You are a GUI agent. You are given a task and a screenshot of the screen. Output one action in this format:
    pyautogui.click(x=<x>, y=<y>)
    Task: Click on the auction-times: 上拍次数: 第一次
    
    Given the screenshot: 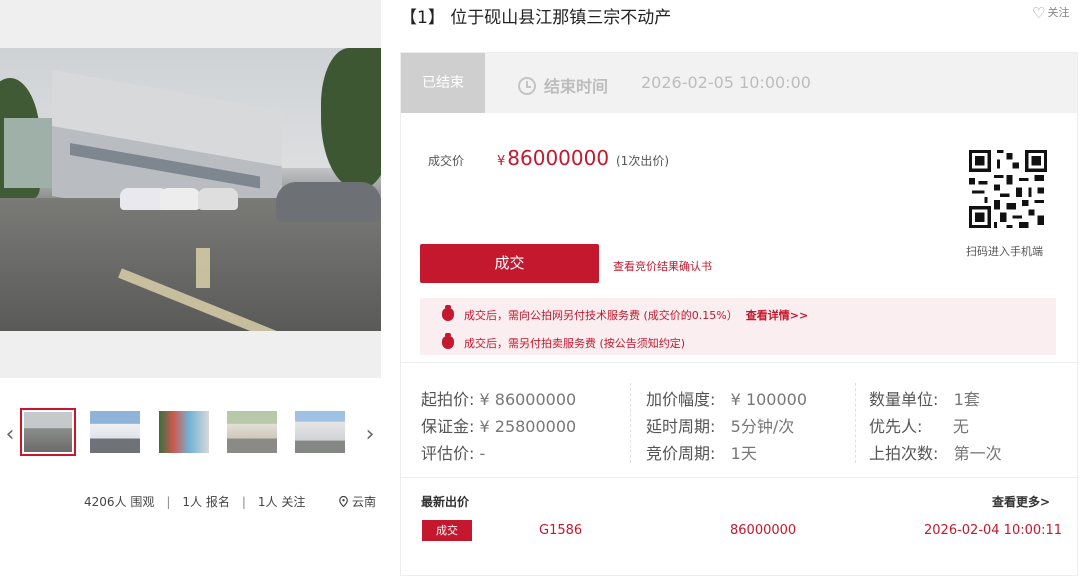 What is the action you would take?
    pyautogui.click(x=935, y=453)
    